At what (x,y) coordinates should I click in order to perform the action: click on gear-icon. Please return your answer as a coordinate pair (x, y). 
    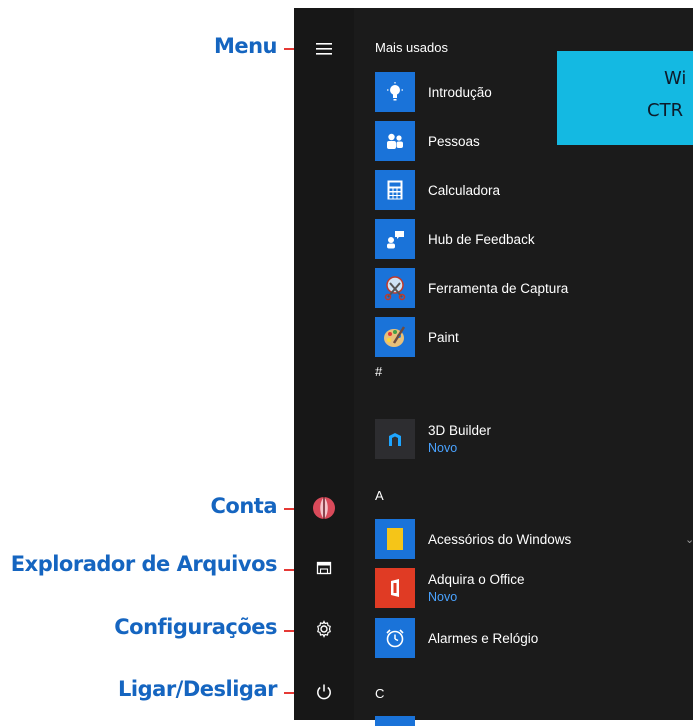
    Looking at the image, I should click on (324, 629).